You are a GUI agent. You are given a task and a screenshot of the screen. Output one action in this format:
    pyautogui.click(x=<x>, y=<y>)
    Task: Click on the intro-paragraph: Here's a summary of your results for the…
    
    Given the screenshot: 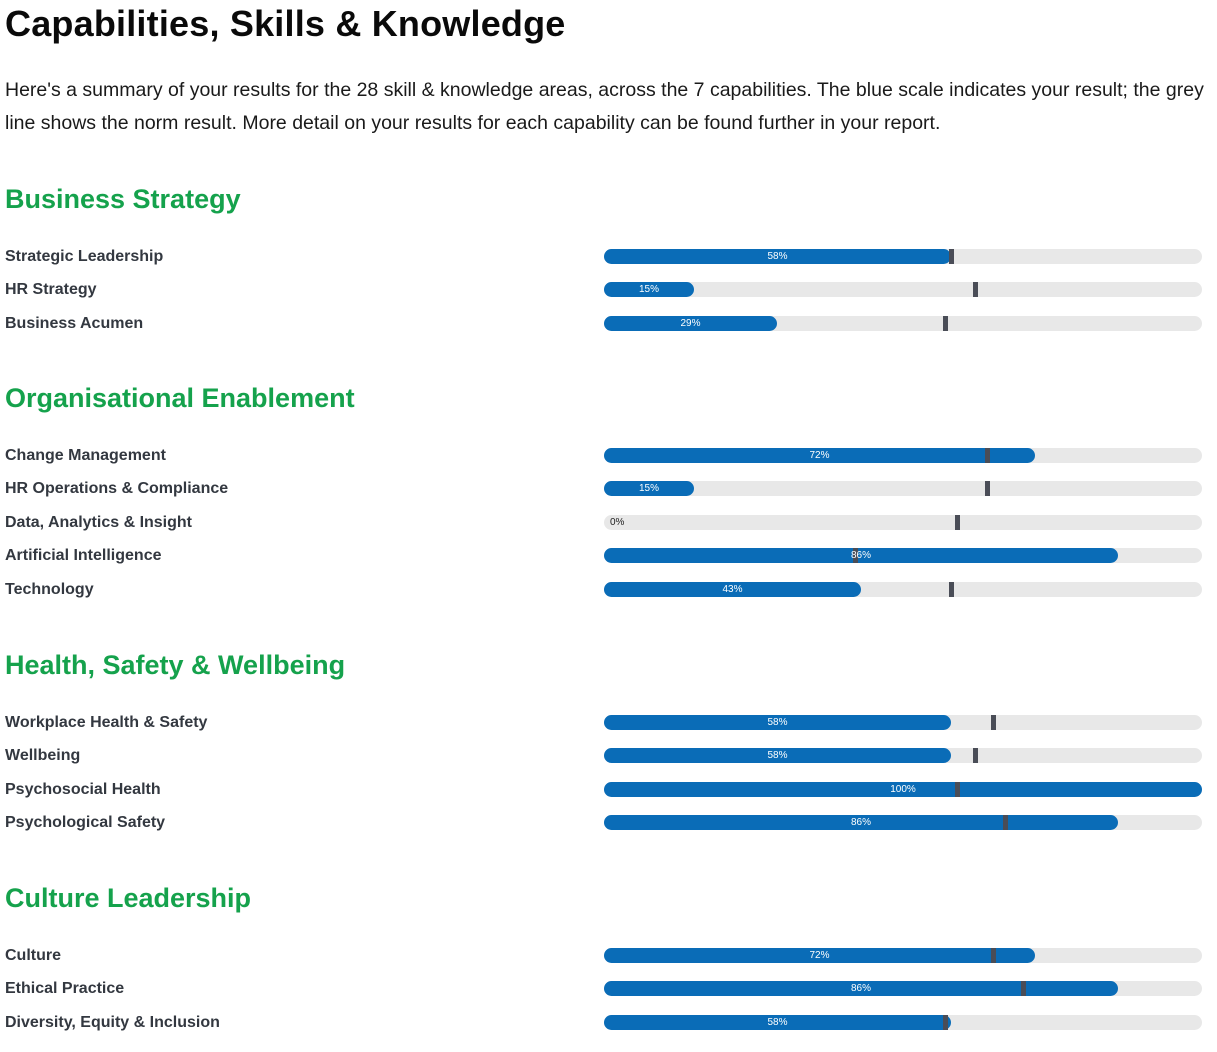 What is the action you would take?
    pyautogui.click(x=604, y=106)
    